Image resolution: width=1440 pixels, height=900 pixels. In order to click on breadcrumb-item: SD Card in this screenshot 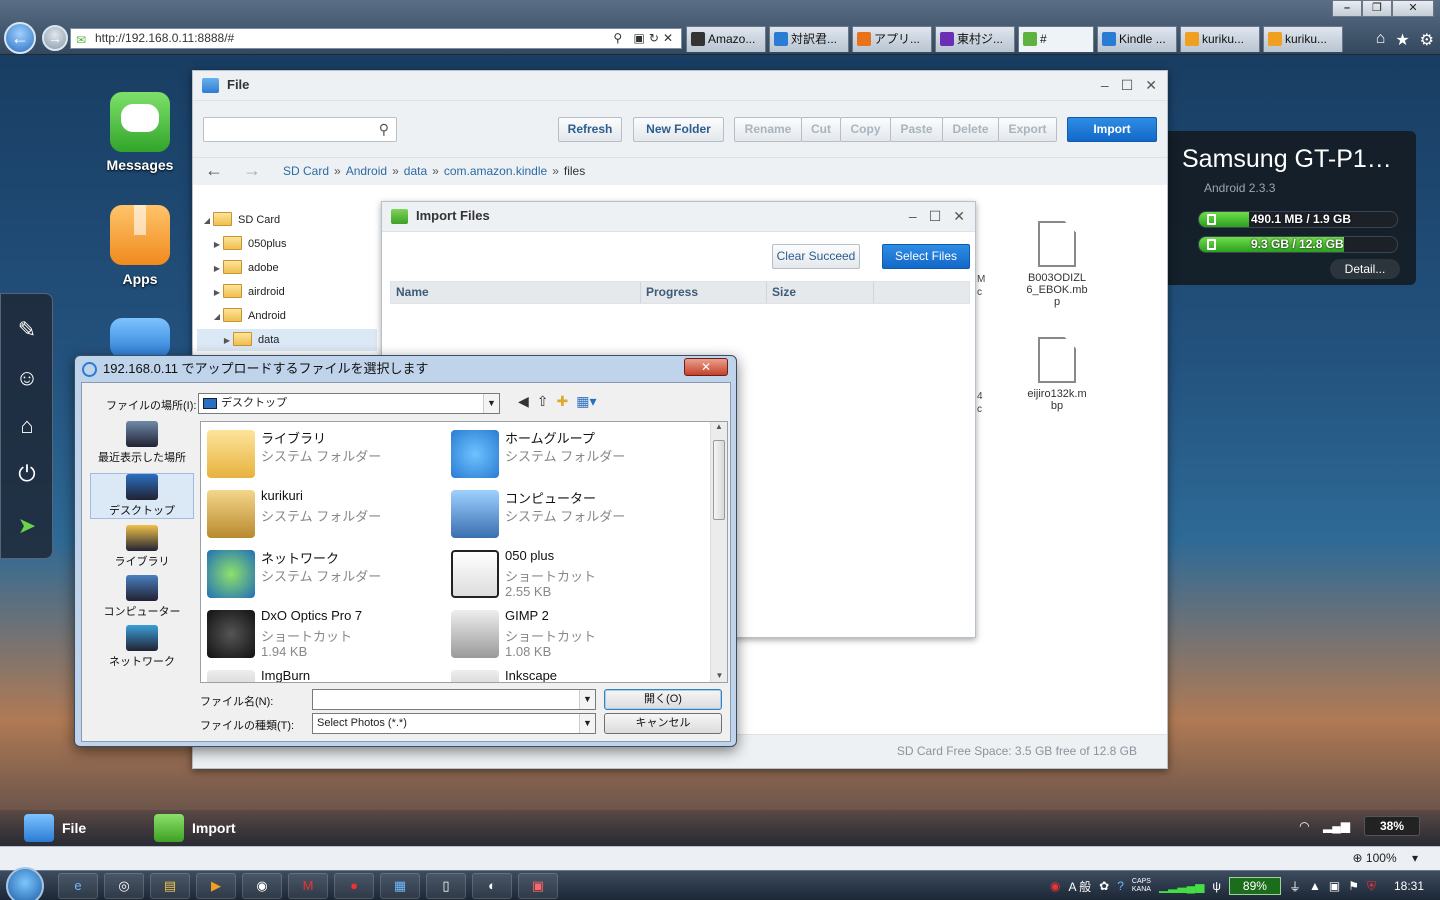, I will do `click(306, 171)`.